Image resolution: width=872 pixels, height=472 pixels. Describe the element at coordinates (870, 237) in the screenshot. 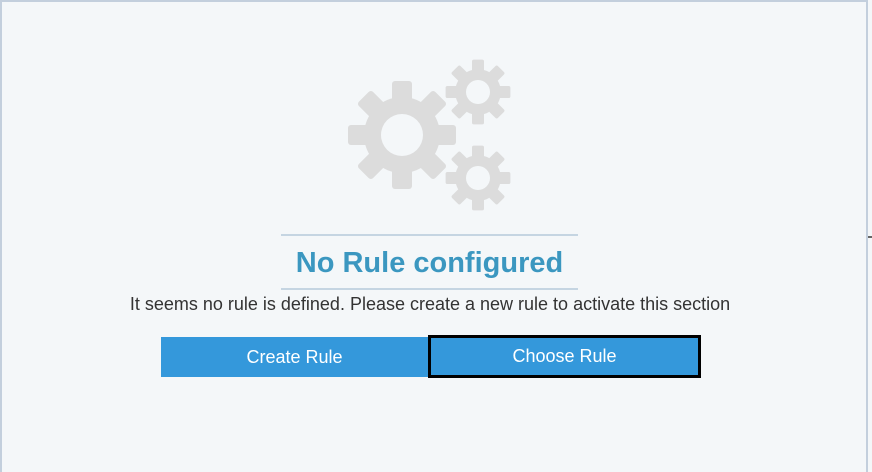

I see `window-edge-marker` at that location.